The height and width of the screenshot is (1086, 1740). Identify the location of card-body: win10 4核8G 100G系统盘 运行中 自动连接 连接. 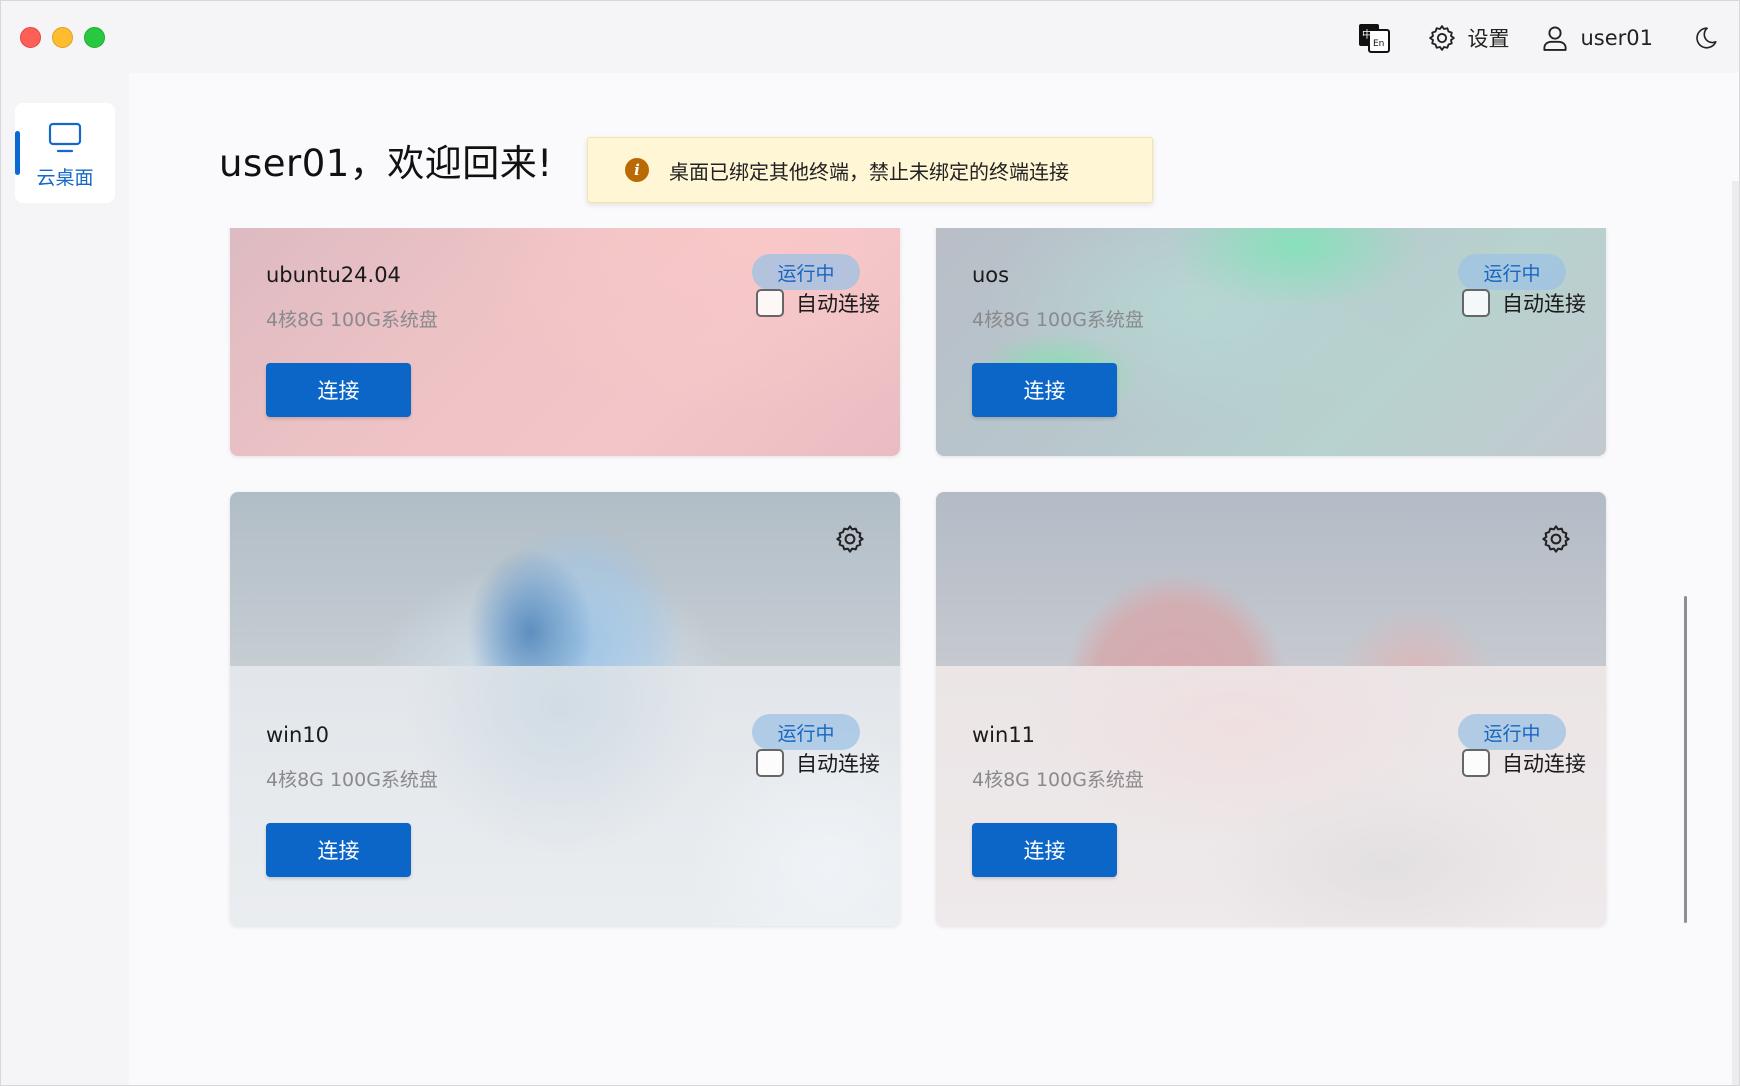
(565, 796).